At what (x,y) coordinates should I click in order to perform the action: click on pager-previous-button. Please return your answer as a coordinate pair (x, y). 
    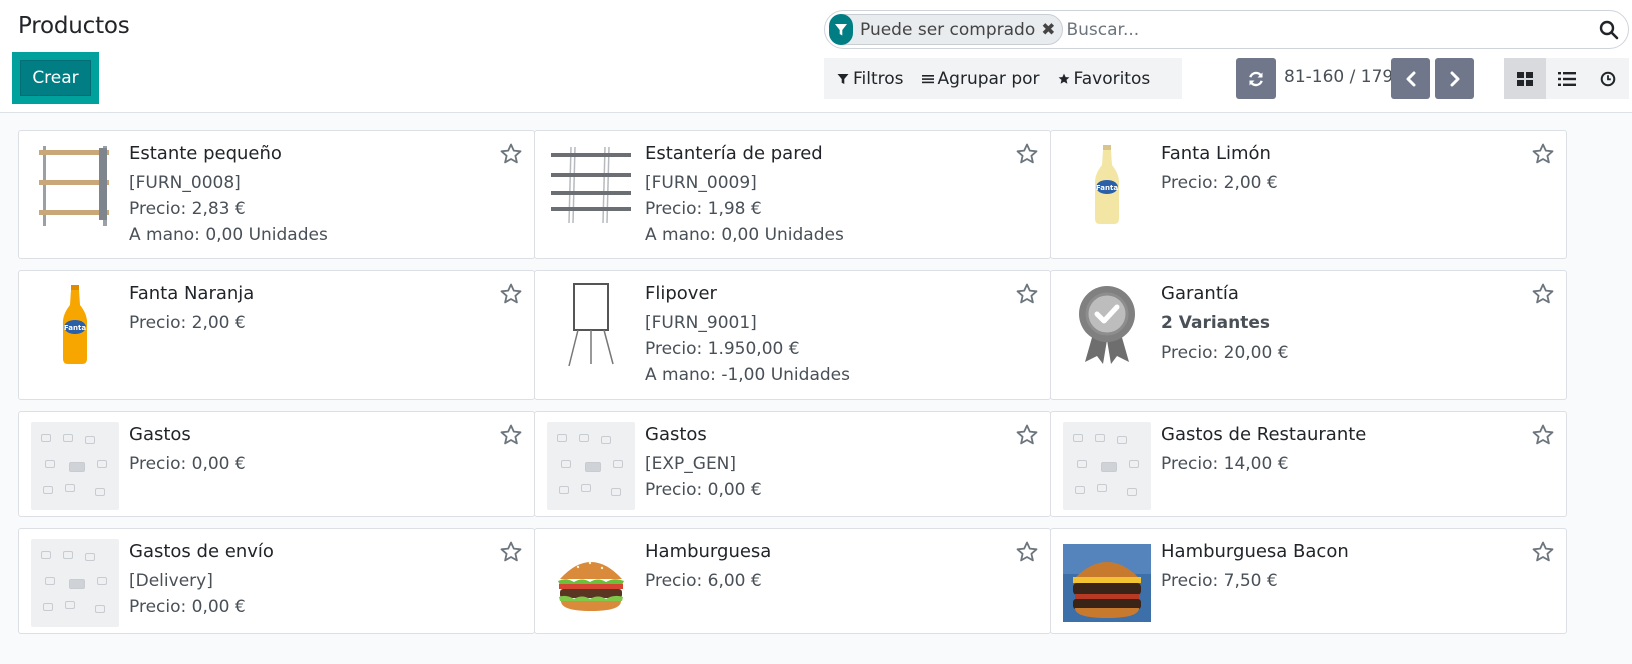
    Looking at the image, I should click on (1410, 78).